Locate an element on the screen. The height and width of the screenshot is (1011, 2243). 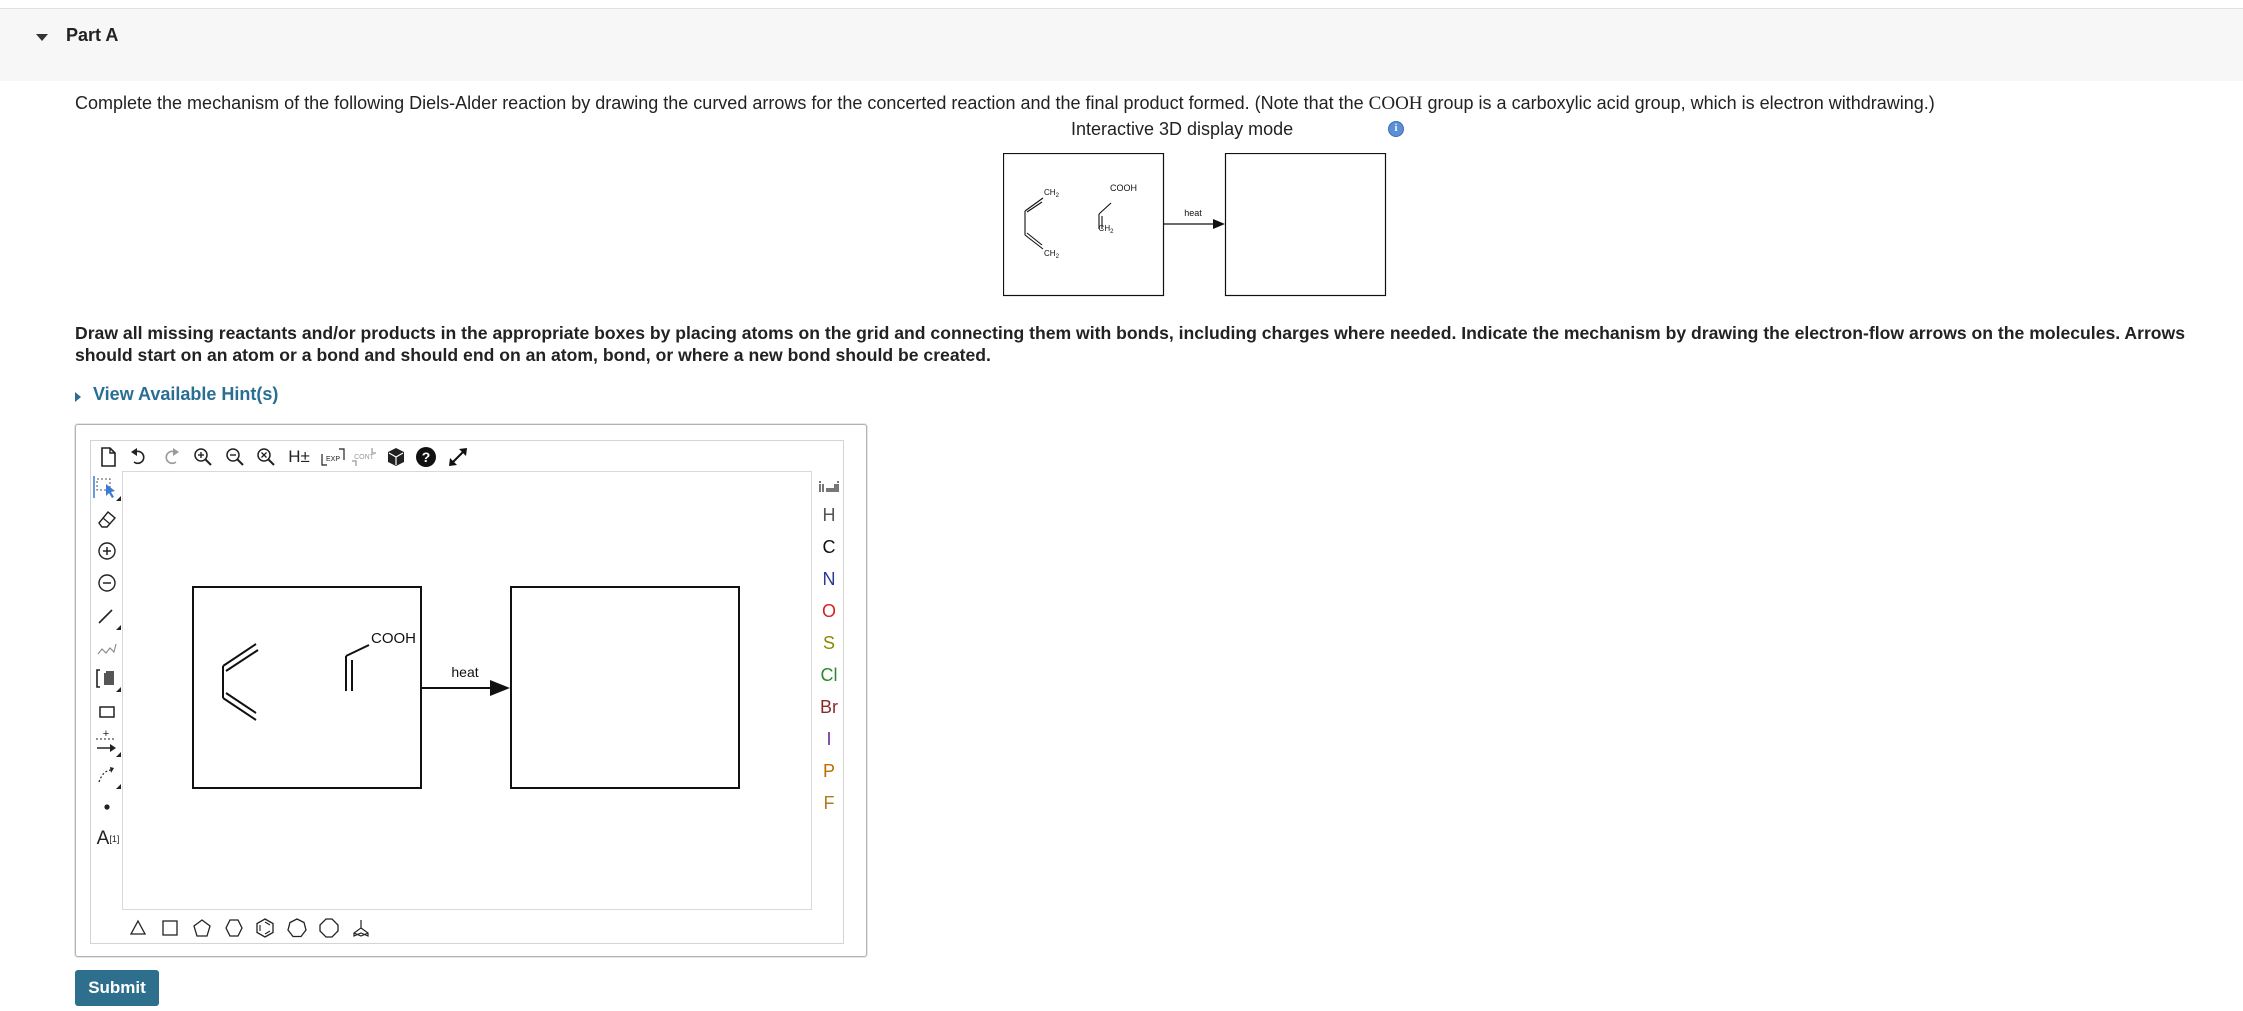
text-tool-label: A is located at coordinates (103, 838).